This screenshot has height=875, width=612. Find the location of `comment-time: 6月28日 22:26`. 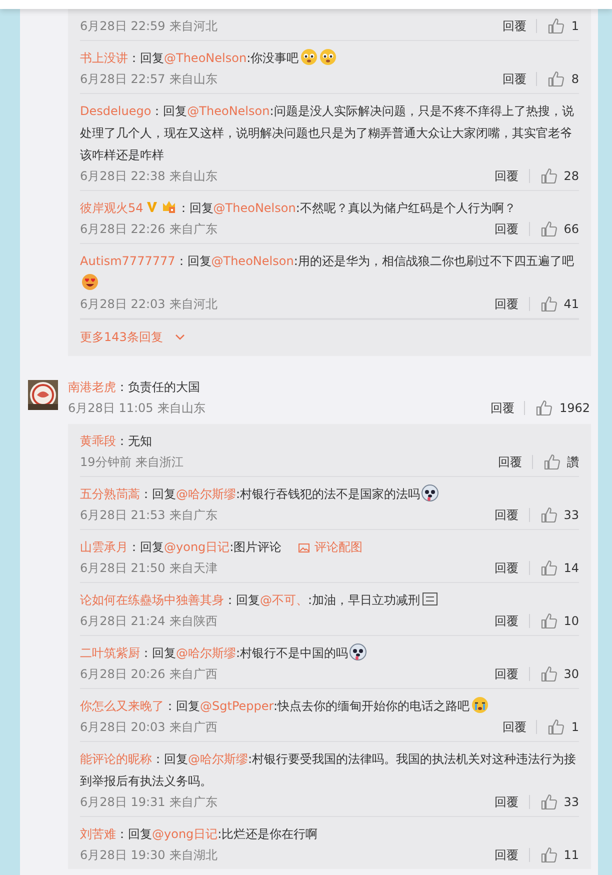

comment-time: 6月28日 22:26 is located at coordinates (123, 229).